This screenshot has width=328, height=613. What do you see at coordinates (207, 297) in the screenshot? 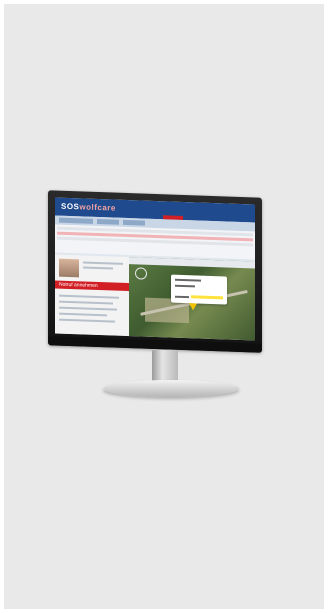
I see `bubble-highlight` at bounding box center [207, 297].